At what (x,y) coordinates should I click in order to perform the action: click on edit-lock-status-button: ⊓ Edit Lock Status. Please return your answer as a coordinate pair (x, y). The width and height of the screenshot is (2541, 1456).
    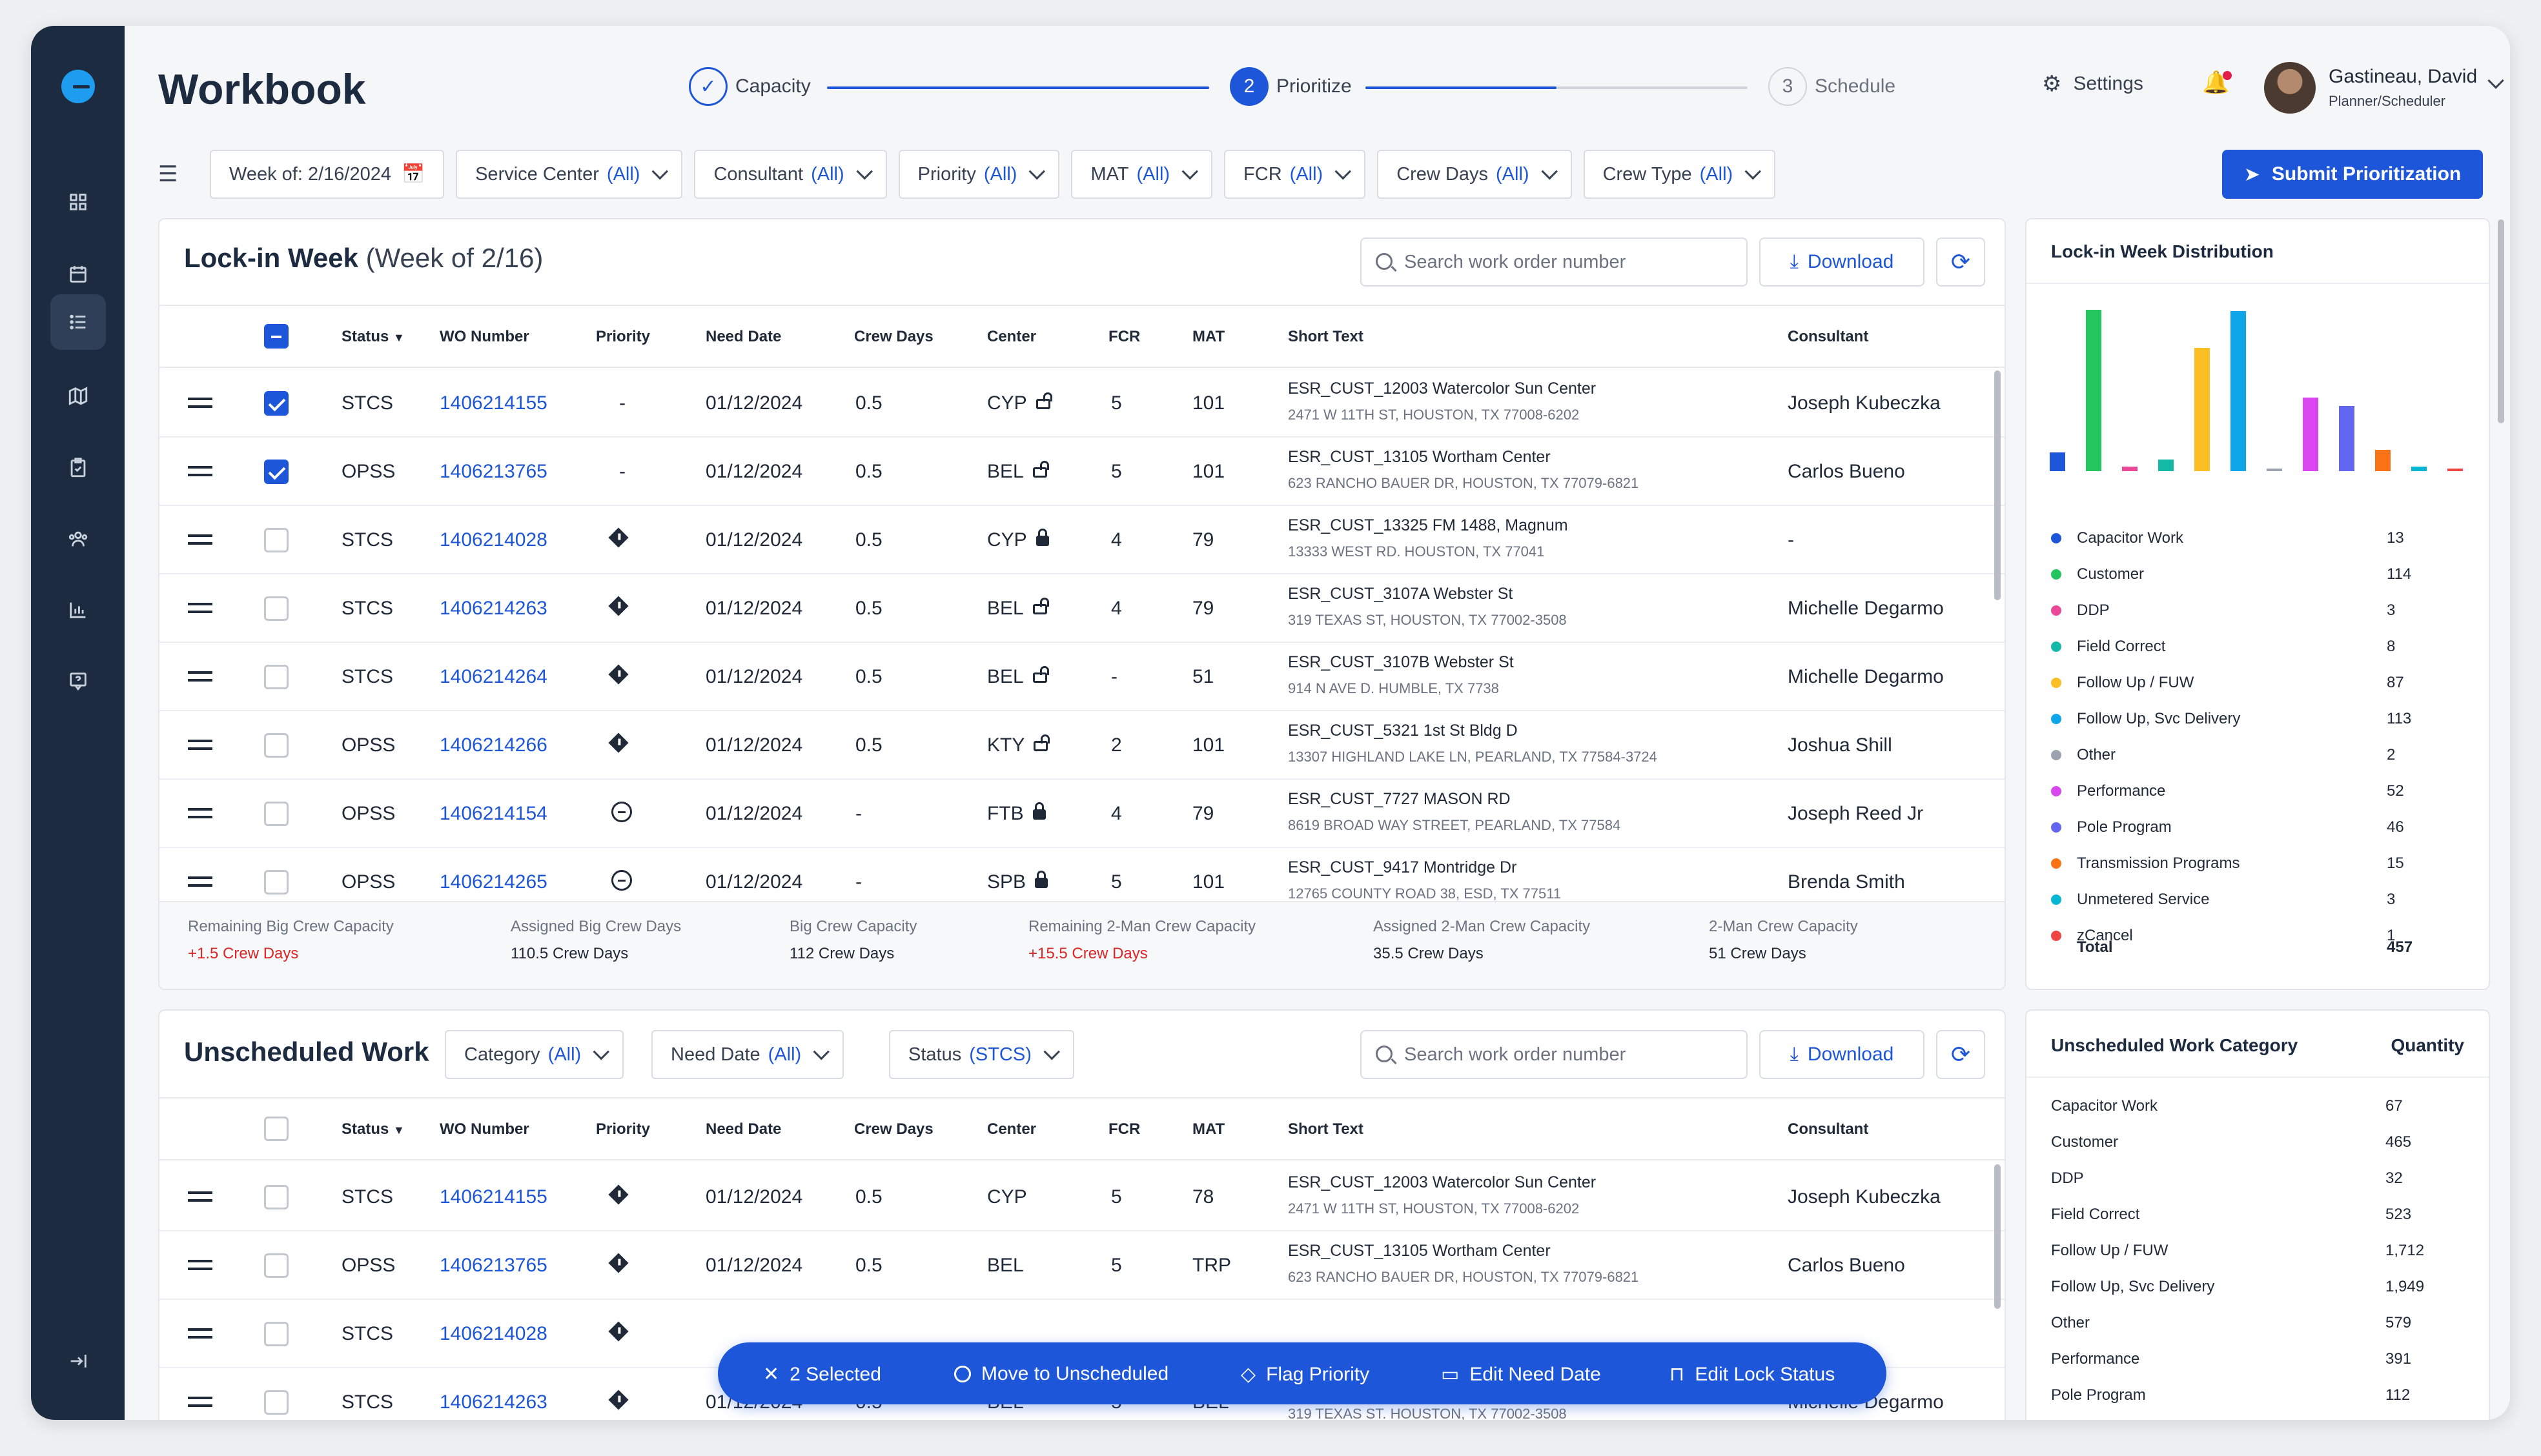
    Looking at the image, I should click on (1752, 1374).